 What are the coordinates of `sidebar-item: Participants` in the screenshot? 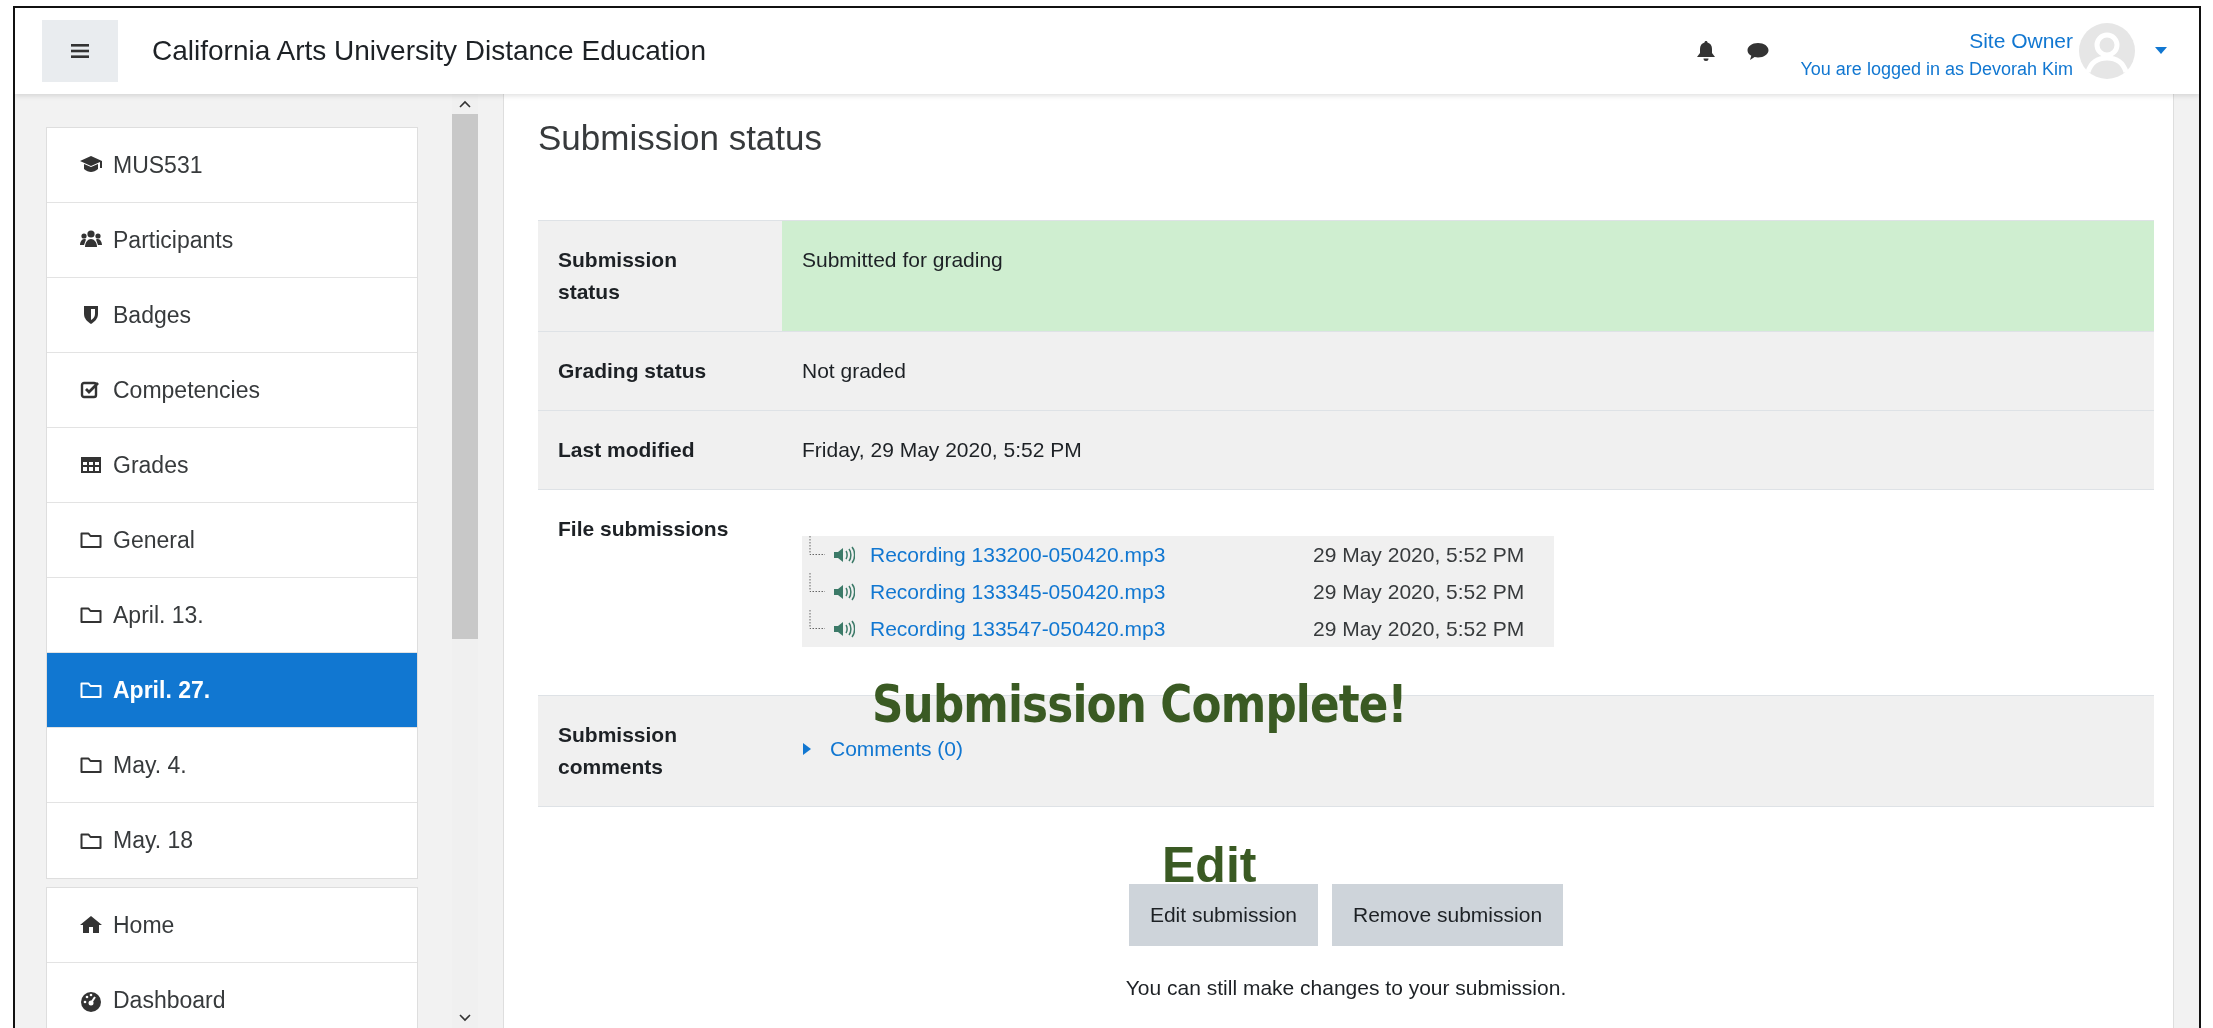 It's located at (232, 240).